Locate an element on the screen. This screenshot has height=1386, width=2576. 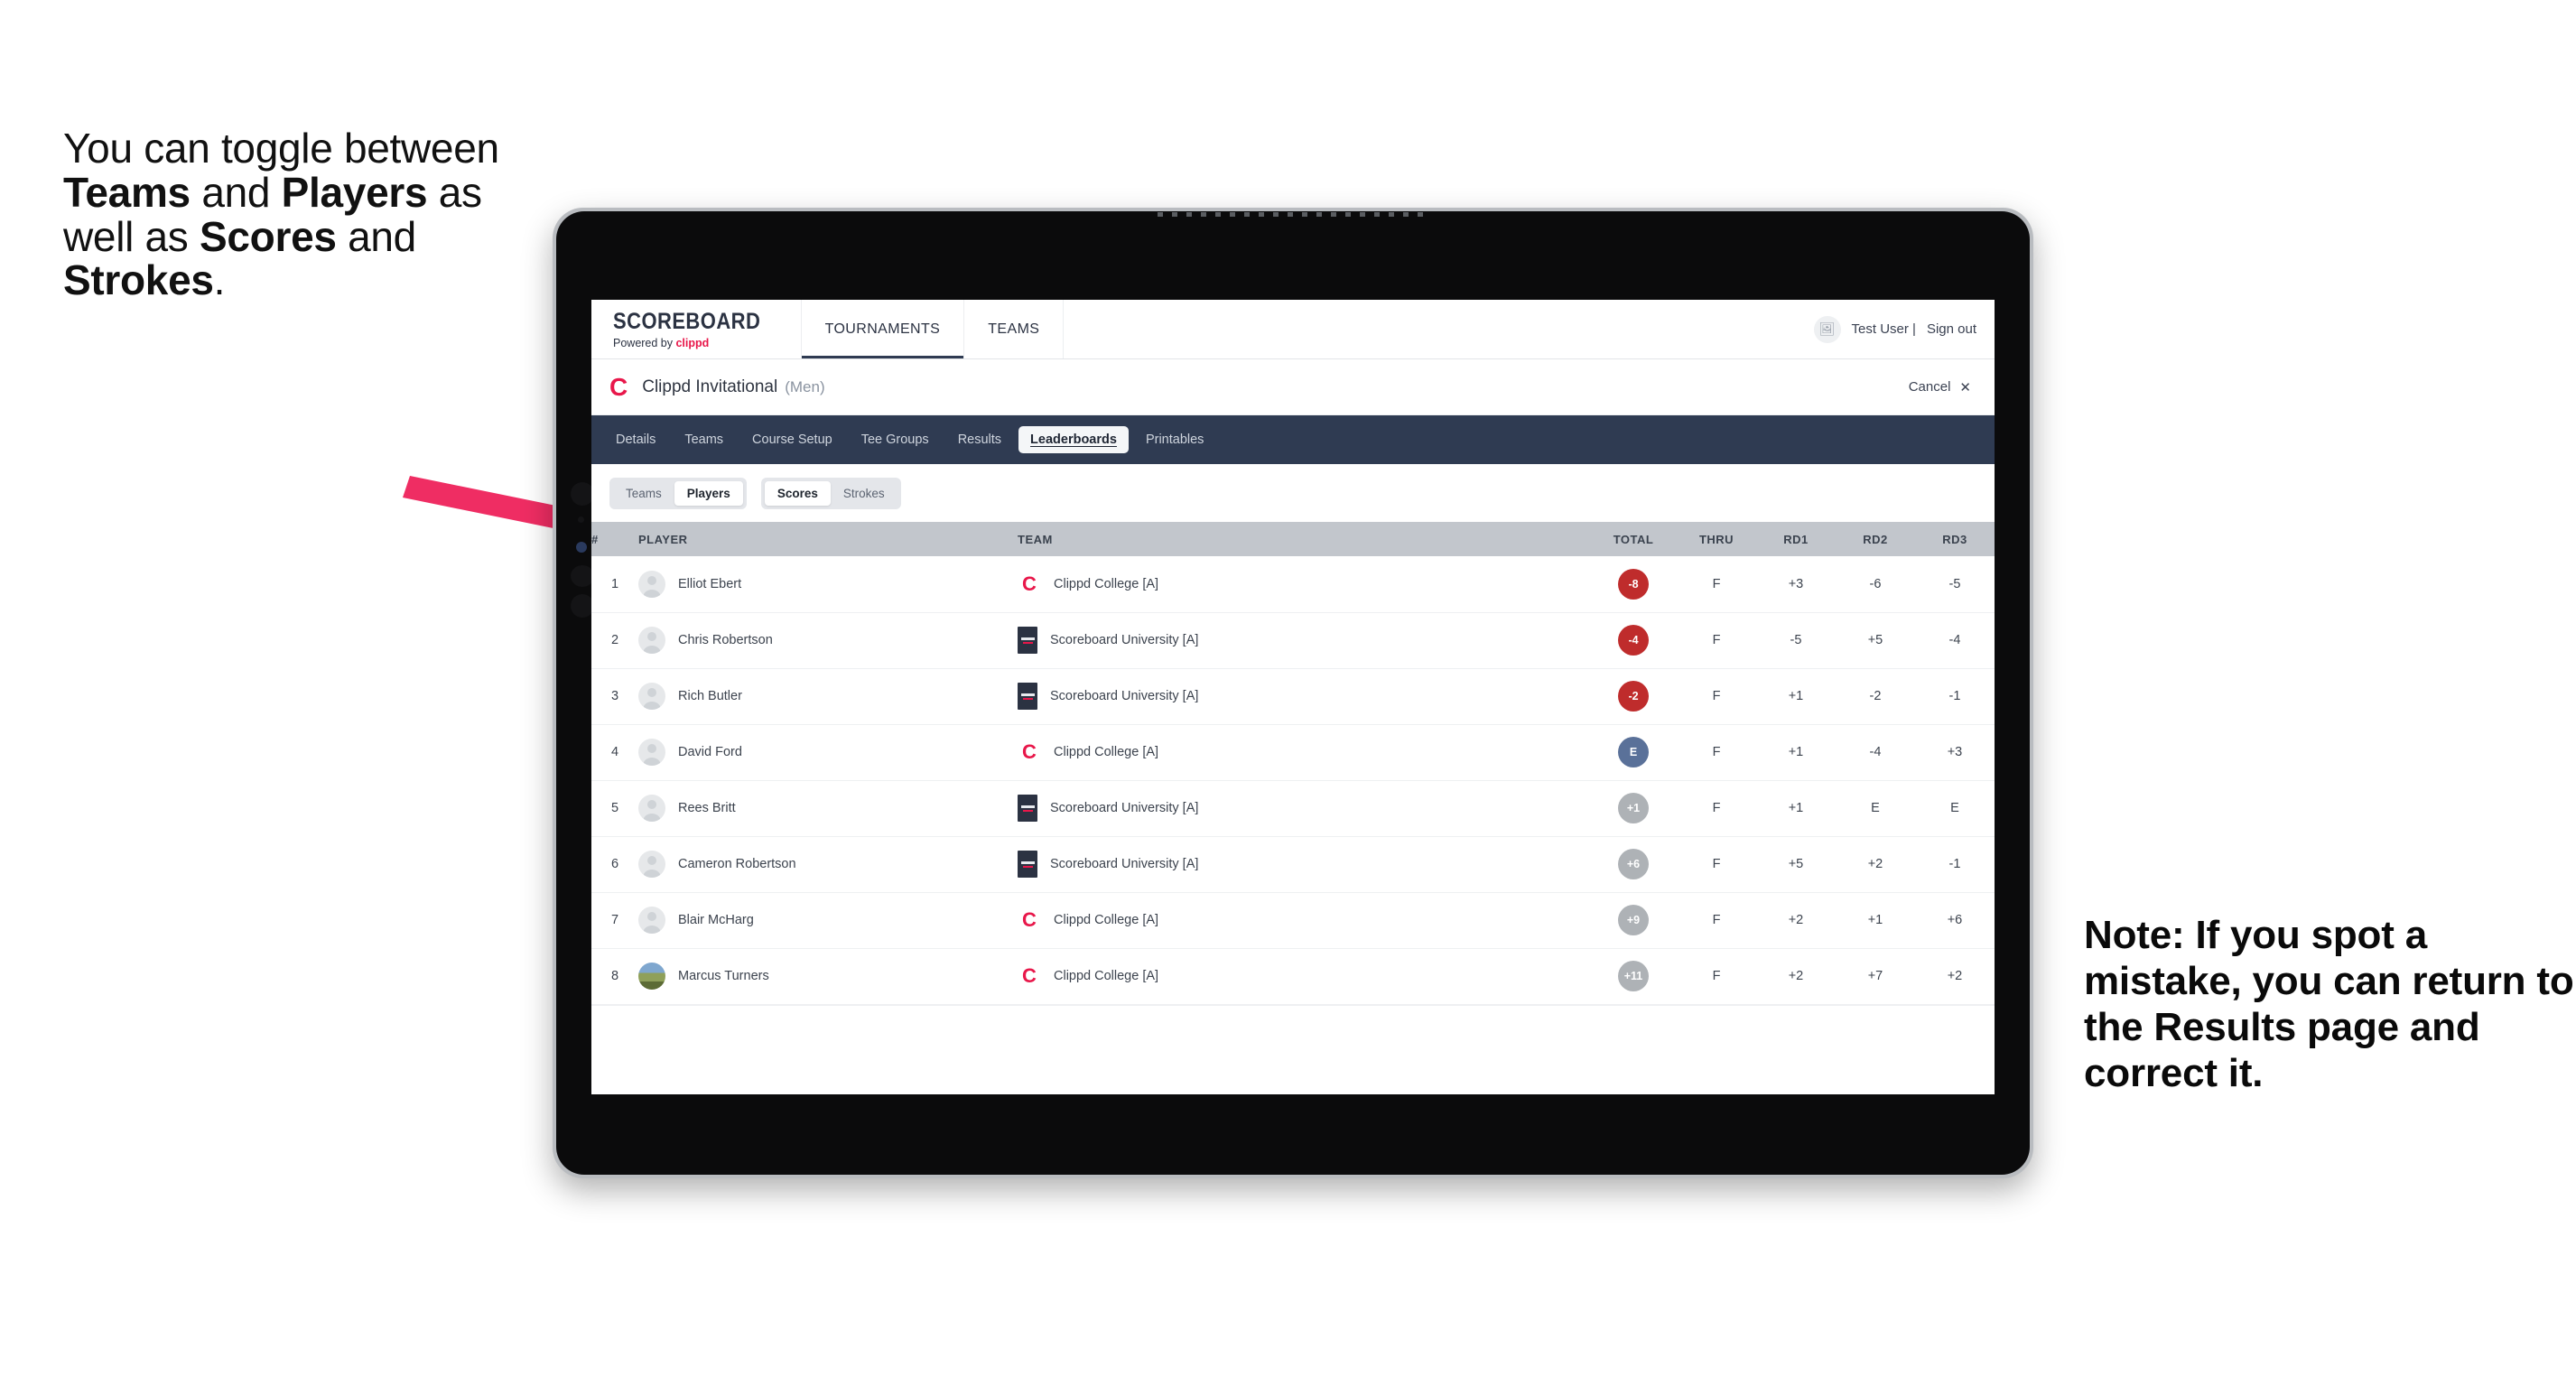
tournament-name: Clippd Invitational is located at coordinates (710, 386).